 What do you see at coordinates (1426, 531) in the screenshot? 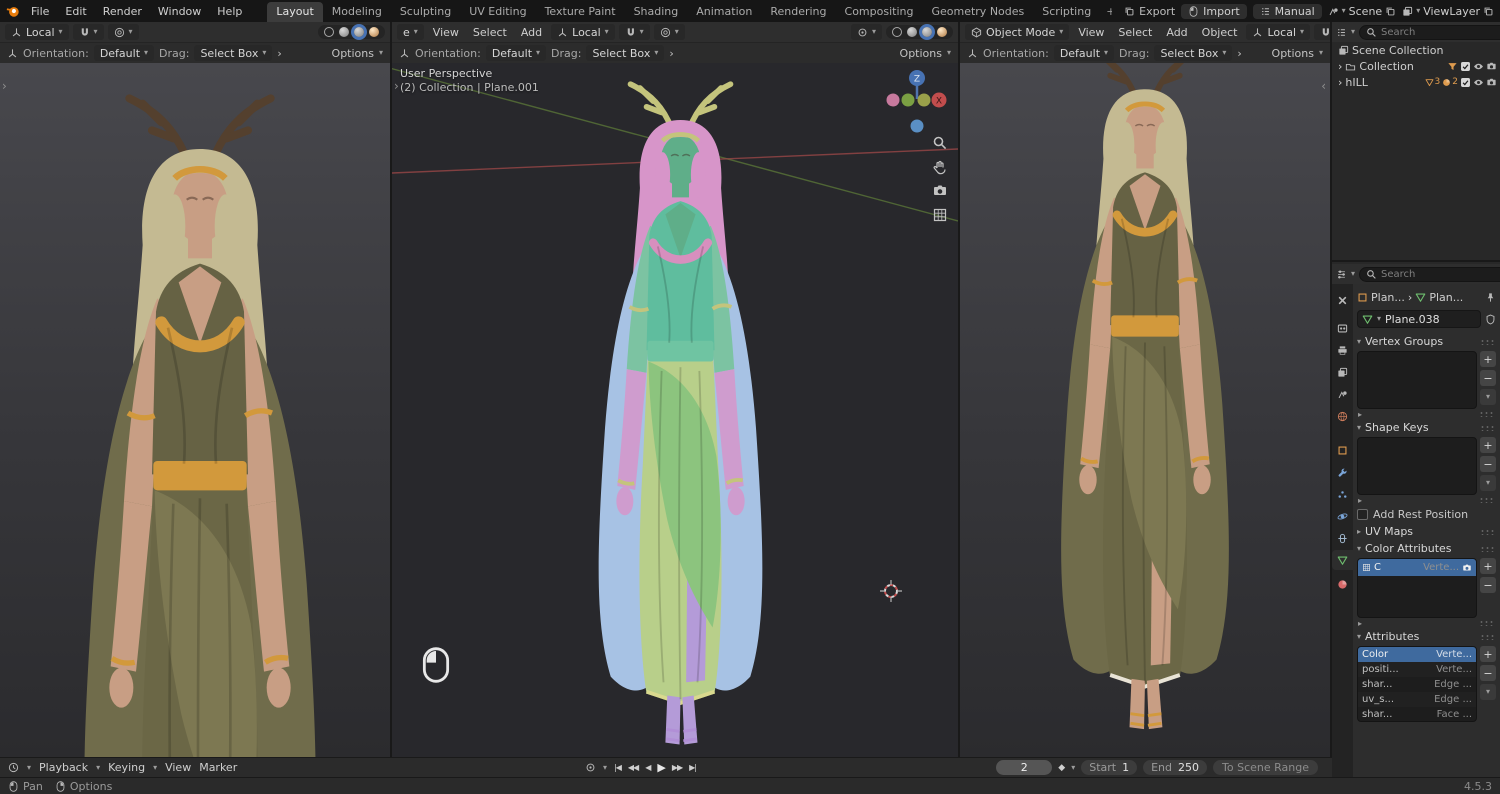
I see `panel-header-uv-maps: ▸ UV Maps` at bounding box center [1426, 531].